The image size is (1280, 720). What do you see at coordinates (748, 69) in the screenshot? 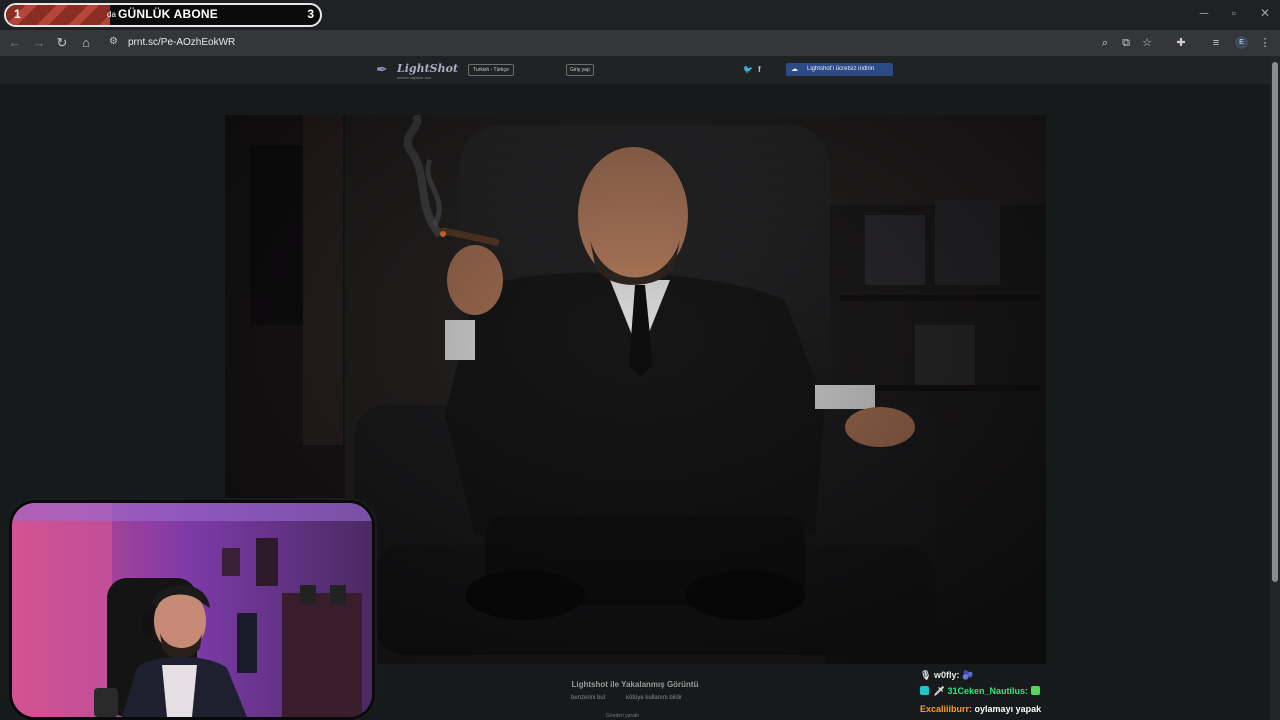
I see `twitter-icon: 🐦` at bounding box center [748, 69].